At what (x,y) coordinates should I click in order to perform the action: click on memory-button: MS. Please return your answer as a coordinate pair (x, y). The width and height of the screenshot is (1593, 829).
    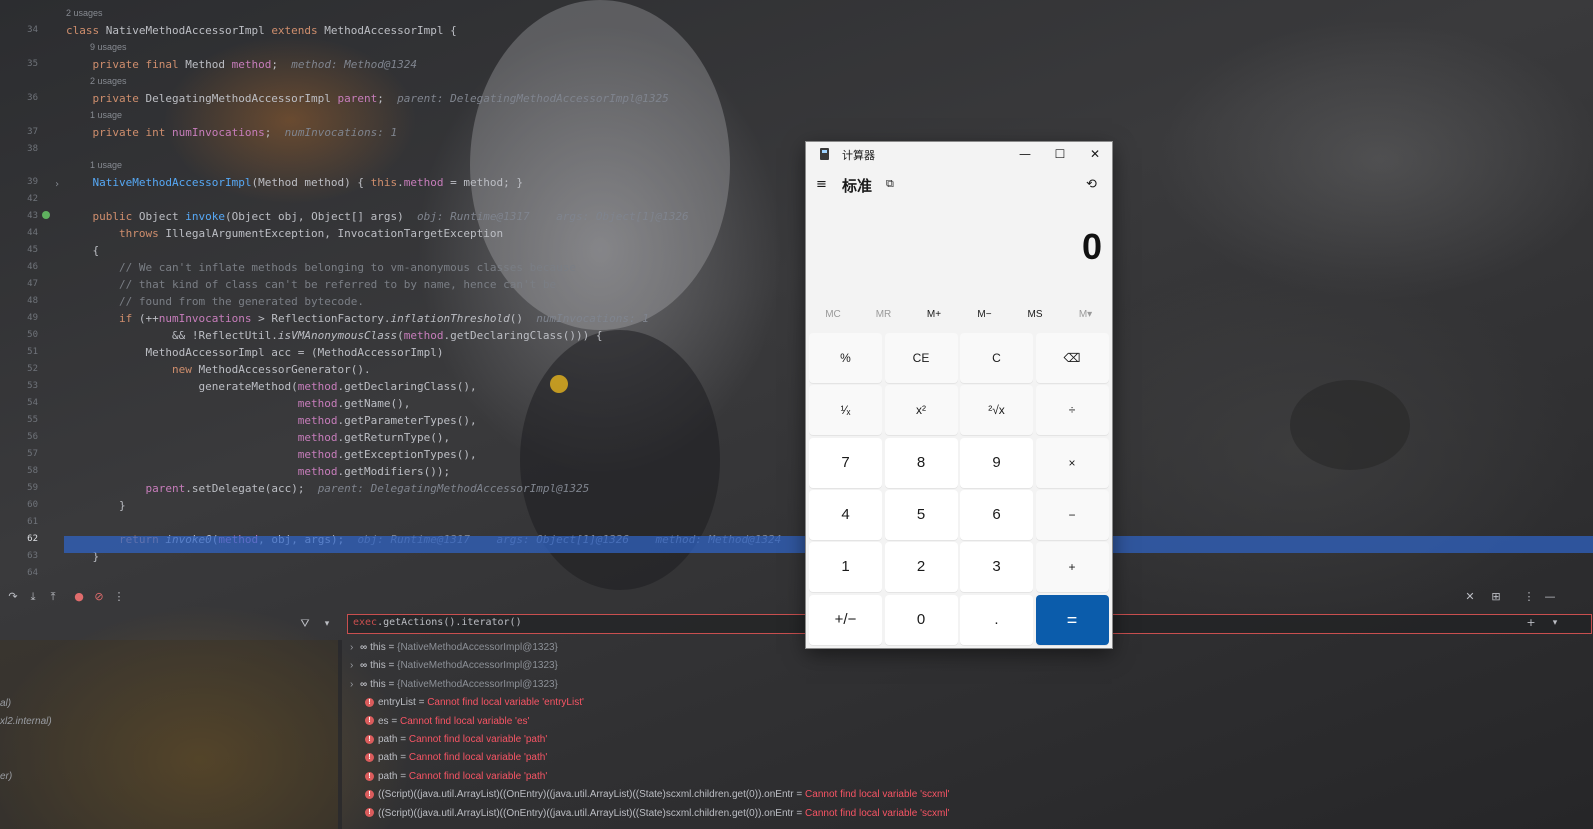
    Looking at the image, I should click on (1035, 315).